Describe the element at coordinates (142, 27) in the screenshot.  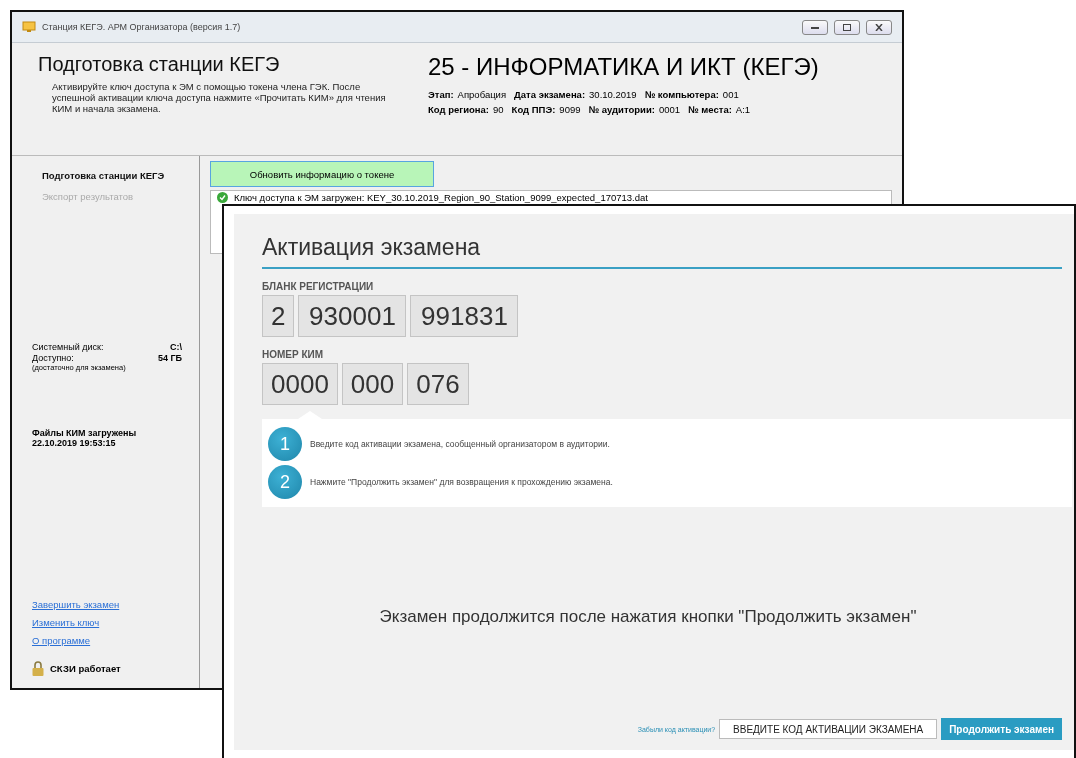
I see `window-title: Станция КЕГЭ. АРМ Организатора (версия 1.7)` at that location.